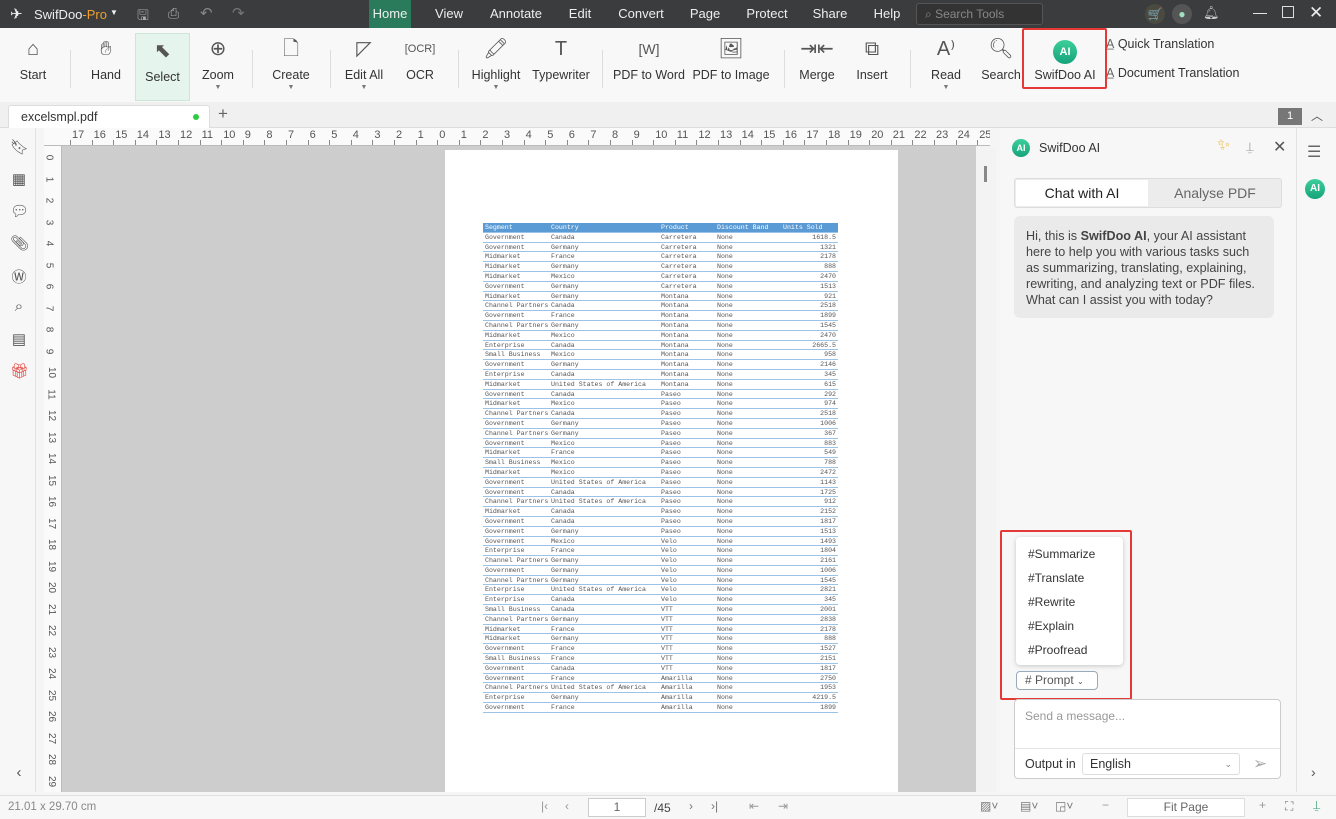 The height and width of the screenshot is (819, 1336). What do you see at coordinates (691, 806) in the screenshot?
I see `next-page-icon: ›` at bounding box center [691, 806].